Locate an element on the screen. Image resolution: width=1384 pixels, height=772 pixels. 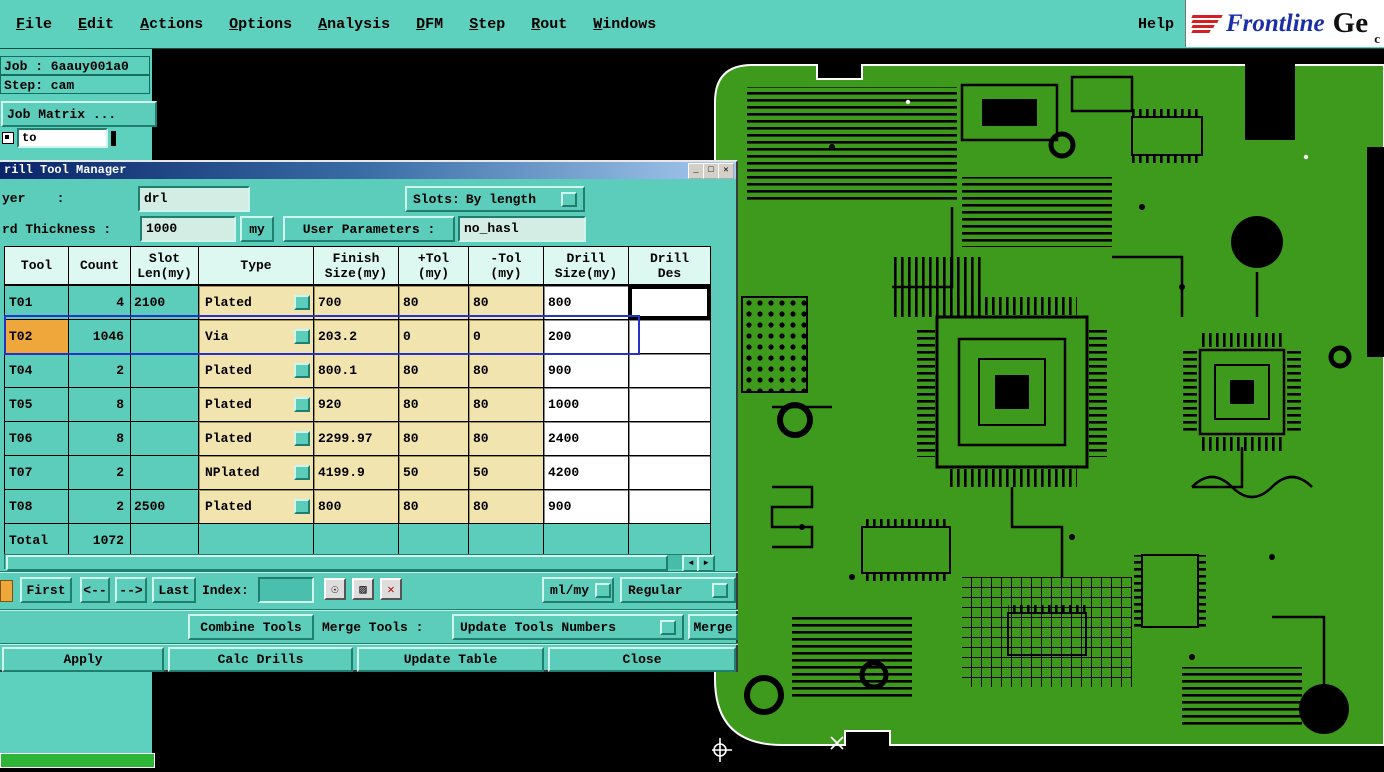
user-parameters-input: no_hasl is located at coordinates (522, 229).